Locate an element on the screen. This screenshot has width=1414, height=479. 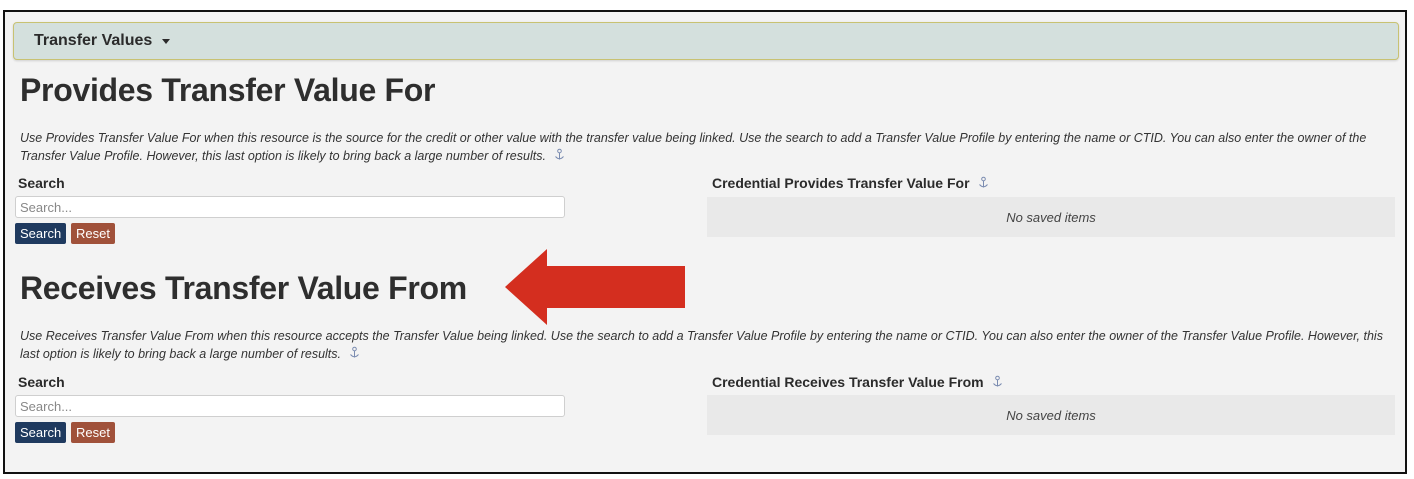
provides-title: Provides Transfer Value For is located at coordinates (228, 90).